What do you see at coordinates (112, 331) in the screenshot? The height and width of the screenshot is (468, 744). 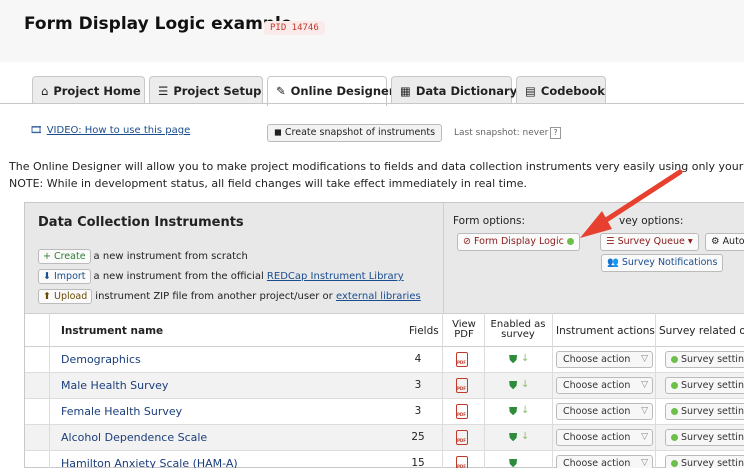 I see `header-instrument-name: Instrument name` at bounding box center [112, 331].